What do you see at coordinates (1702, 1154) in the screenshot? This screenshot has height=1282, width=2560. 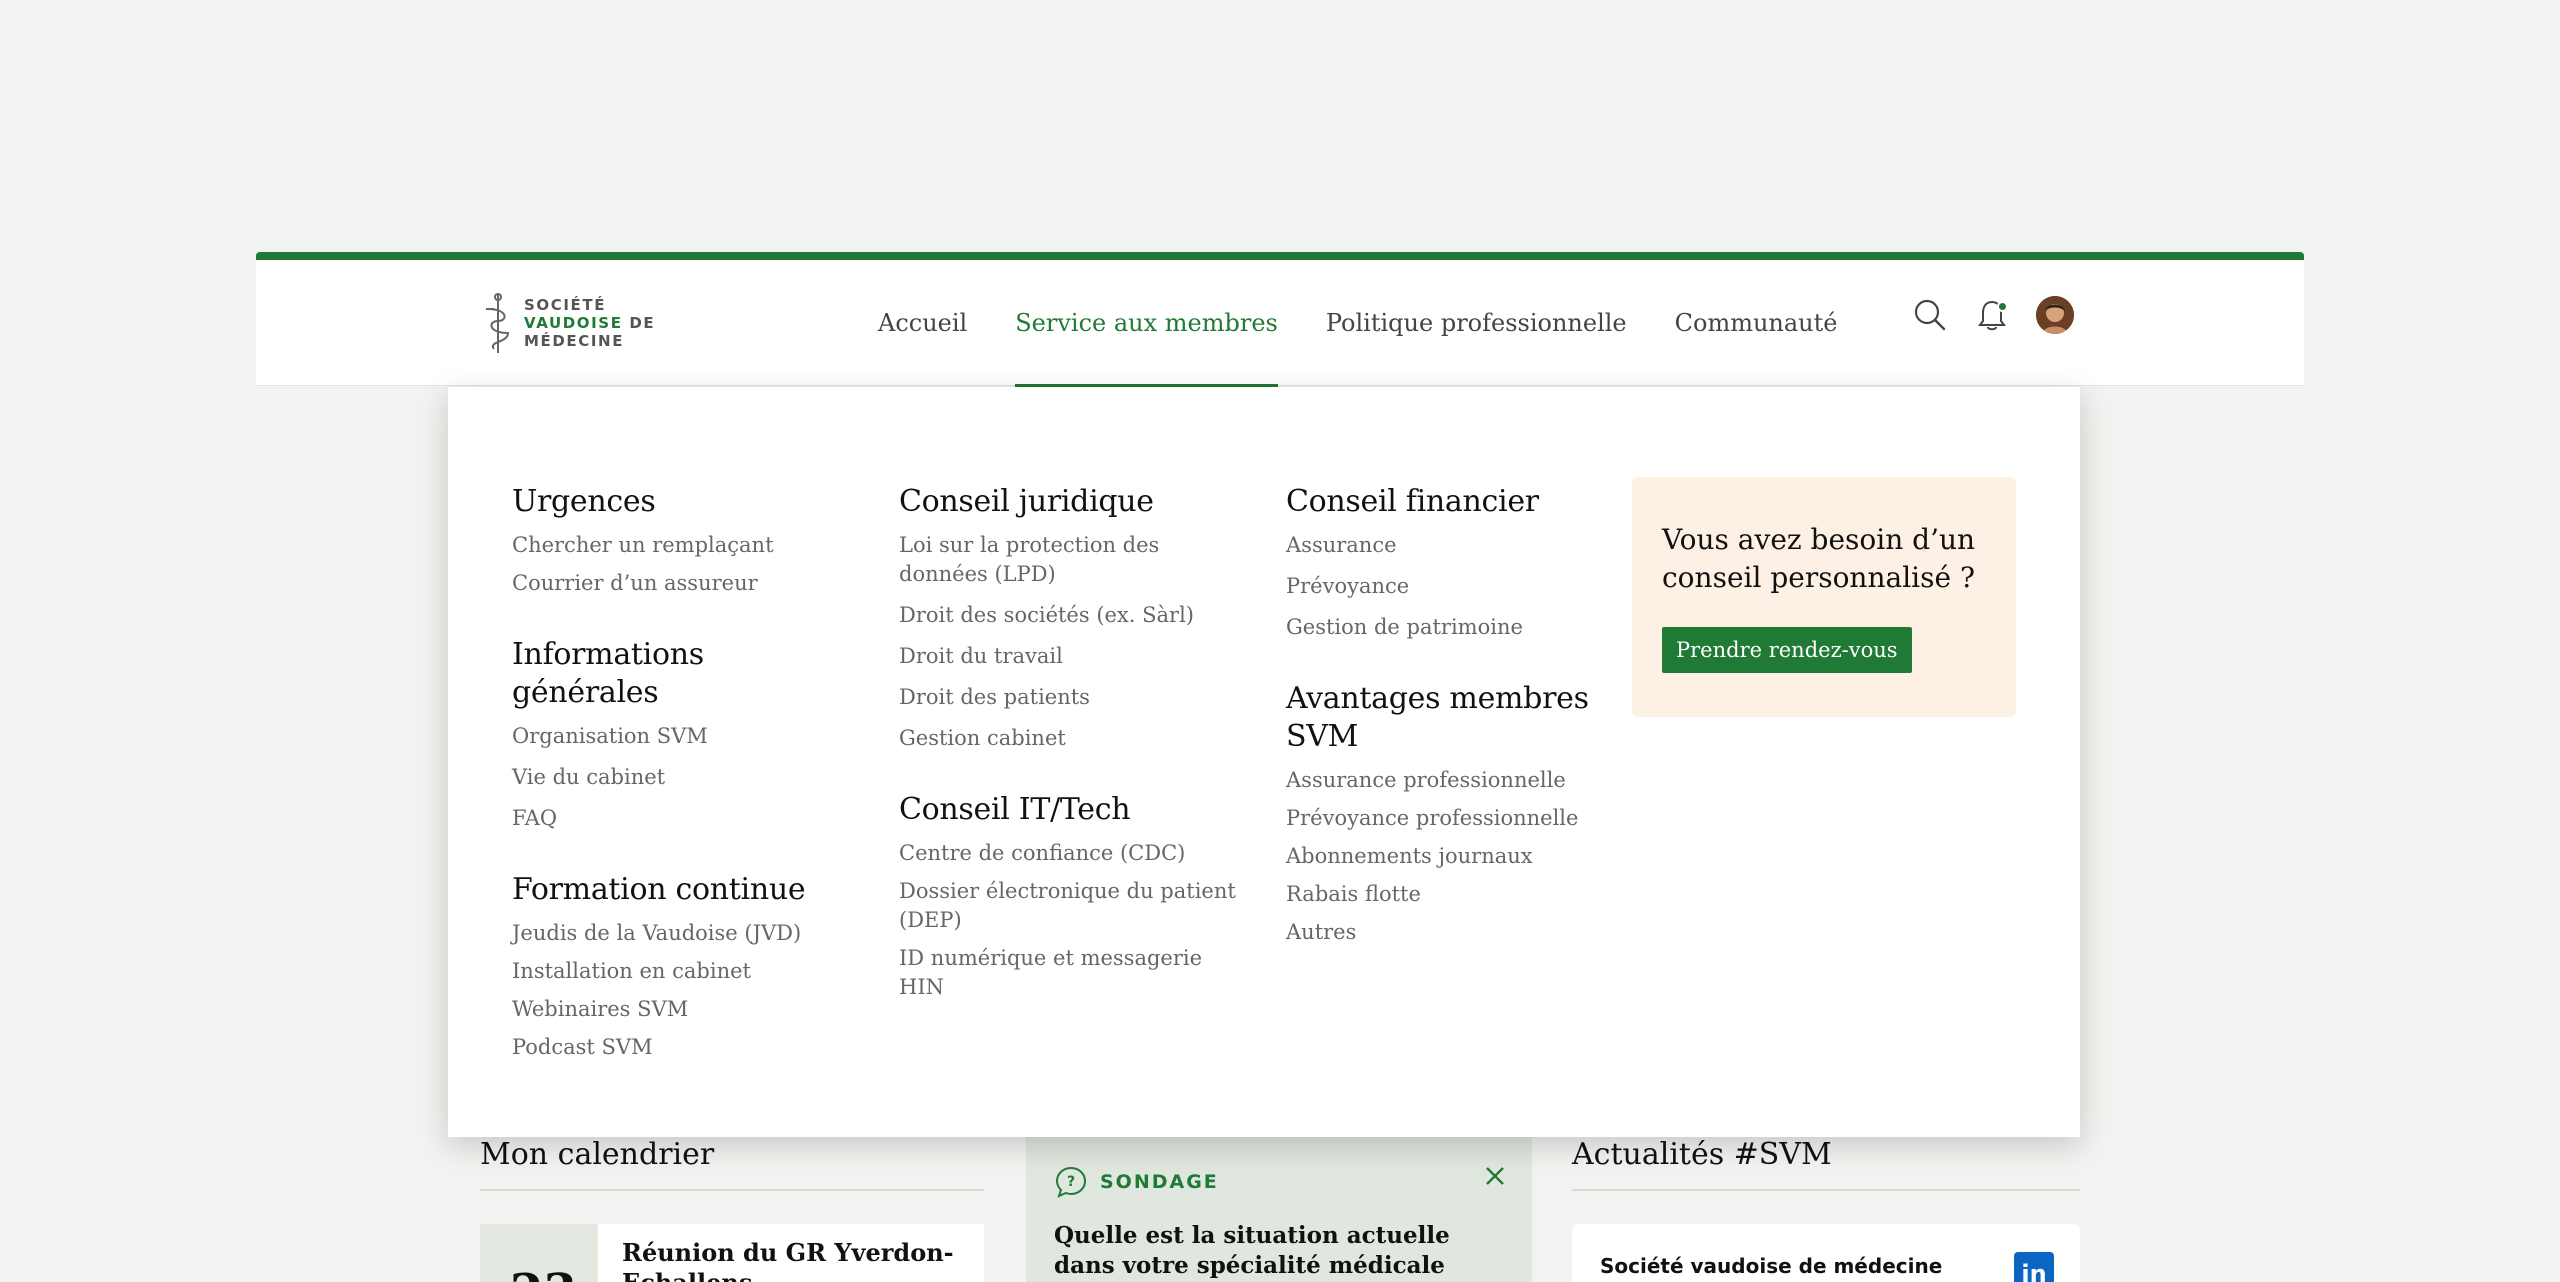 I see `news-section-title: Actualités #SVM` at bounding box center [1702, 1154].